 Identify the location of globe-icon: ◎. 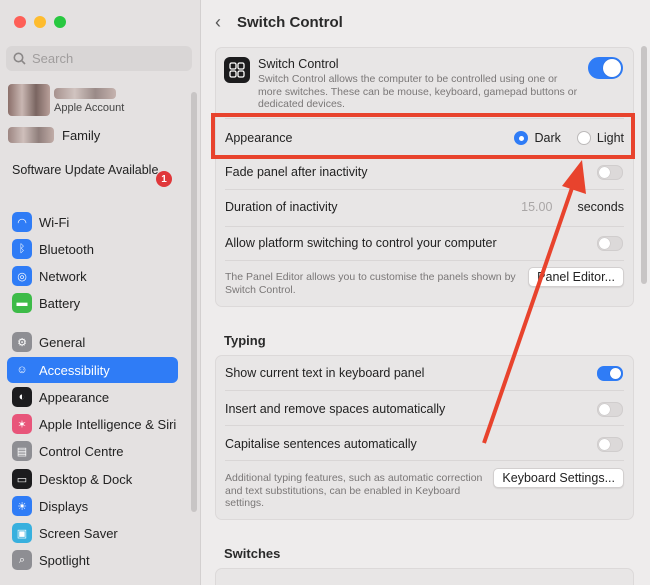
(22, 276).